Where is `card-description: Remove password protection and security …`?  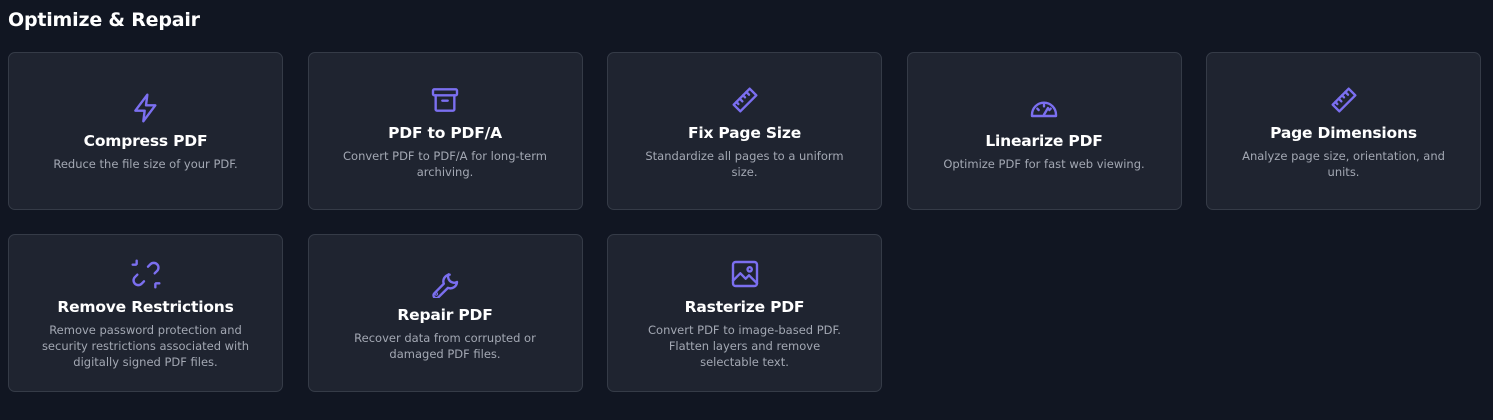
card-description: Remove password protection and security … is located at coordinates (145, 345).